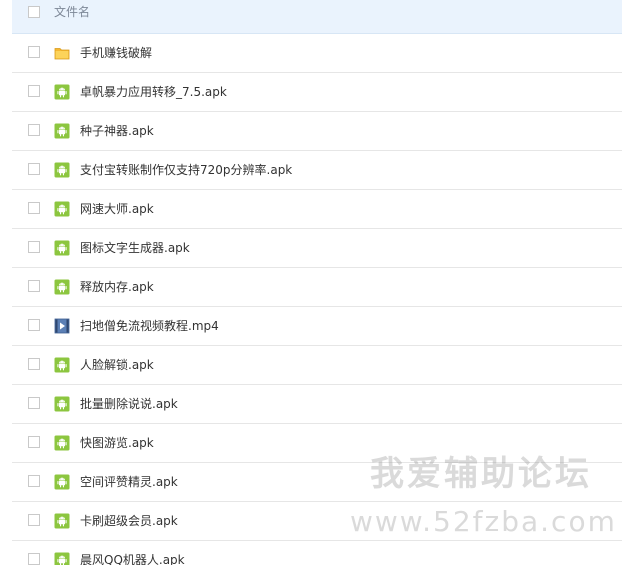  What do you see at coordinates (116, 53) in the screenshot?
I see `file-name-link: 手机赚钱破解` at bounding box center [116, 53].